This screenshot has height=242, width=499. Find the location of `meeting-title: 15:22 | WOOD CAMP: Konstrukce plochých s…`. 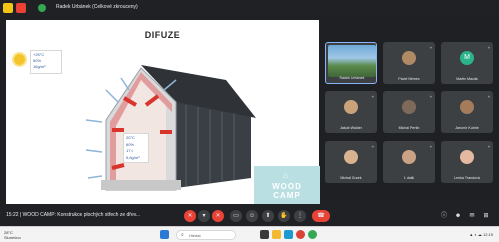

meeting-title: 15:22 | WOOD CAMP: Konstrukce plochých s… is located at coordinates (73, 215).